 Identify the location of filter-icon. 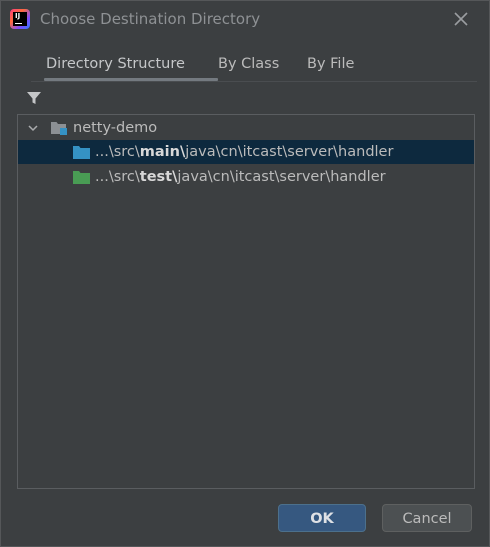
(34, 98).